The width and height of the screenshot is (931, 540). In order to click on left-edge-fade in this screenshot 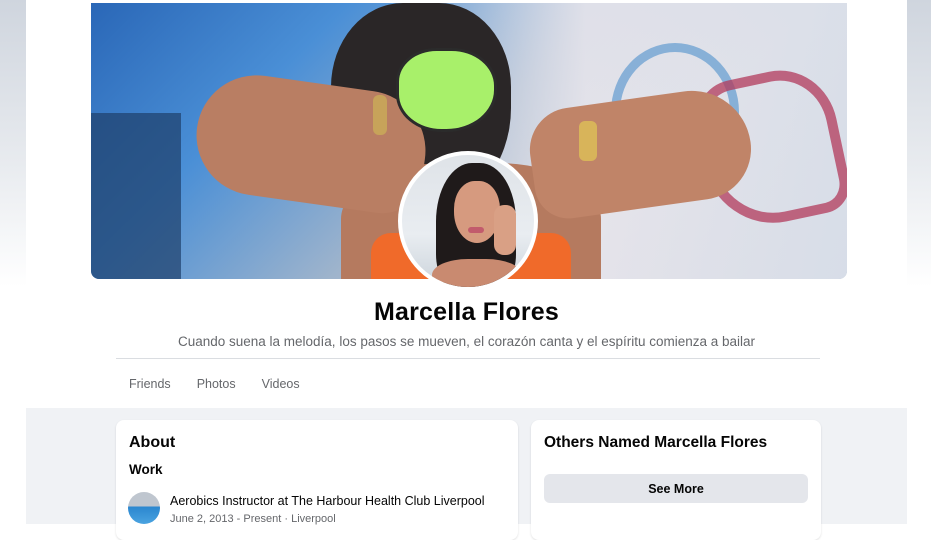, I will do `click(13, 205)`.